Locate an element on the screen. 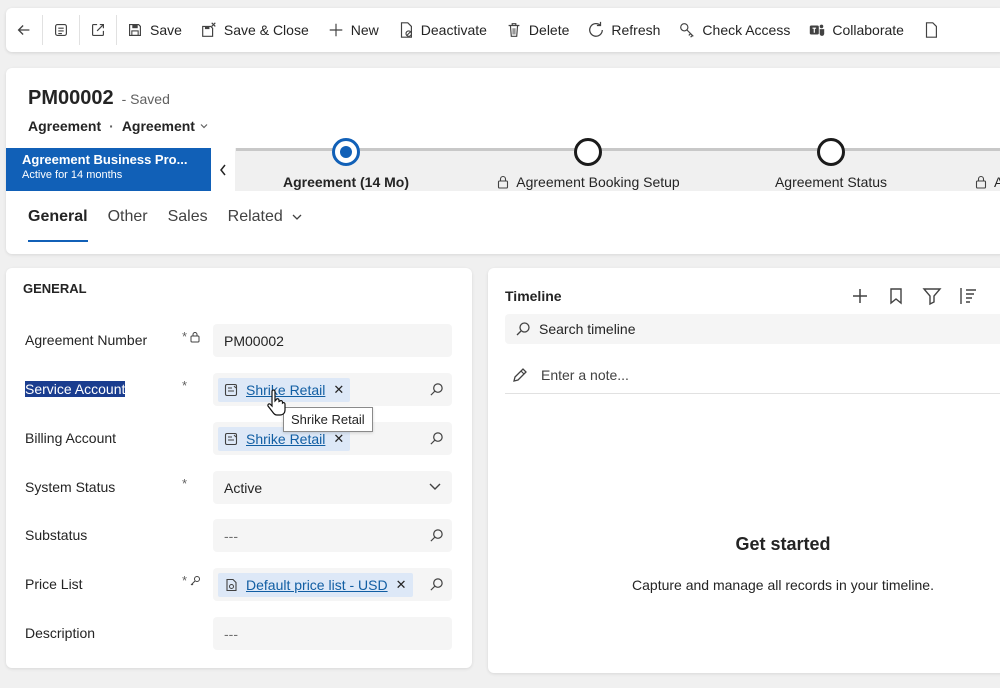 The image size is (1000, 688). chevron-left-icon is located at coordinates (223, 169).